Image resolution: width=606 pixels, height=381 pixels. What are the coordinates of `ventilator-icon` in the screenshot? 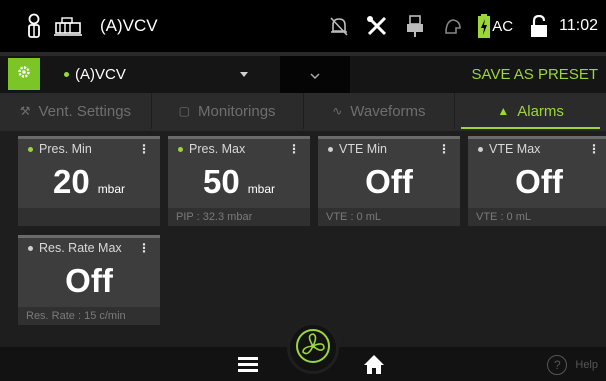 It's located at (68, 26).